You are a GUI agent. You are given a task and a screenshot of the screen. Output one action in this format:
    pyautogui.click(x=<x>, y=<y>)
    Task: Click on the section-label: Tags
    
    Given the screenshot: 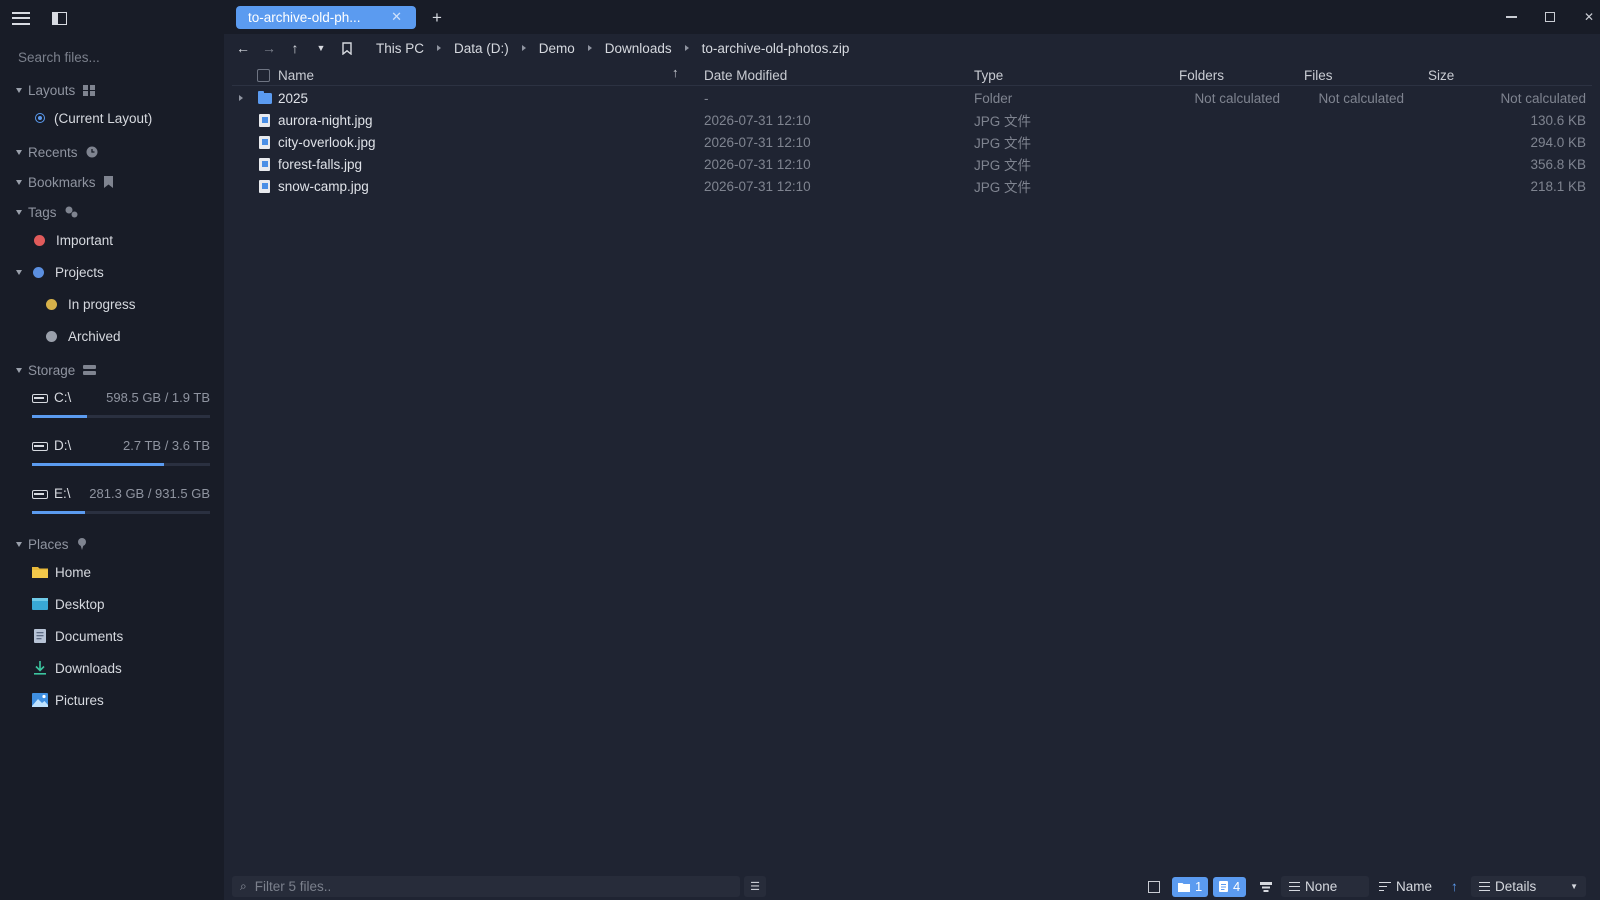 What is the action you would take?
    pyautogui.click(x=42, y=212)
    